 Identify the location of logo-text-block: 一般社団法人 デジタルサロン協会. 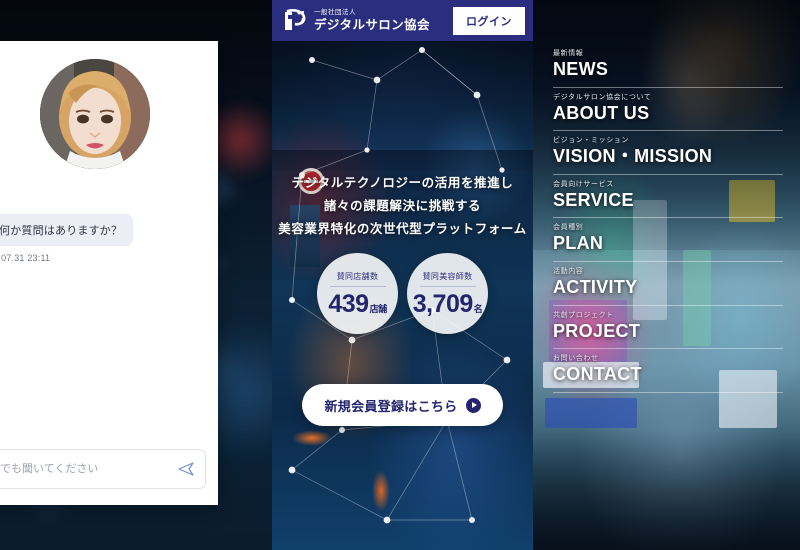
(372, 20).